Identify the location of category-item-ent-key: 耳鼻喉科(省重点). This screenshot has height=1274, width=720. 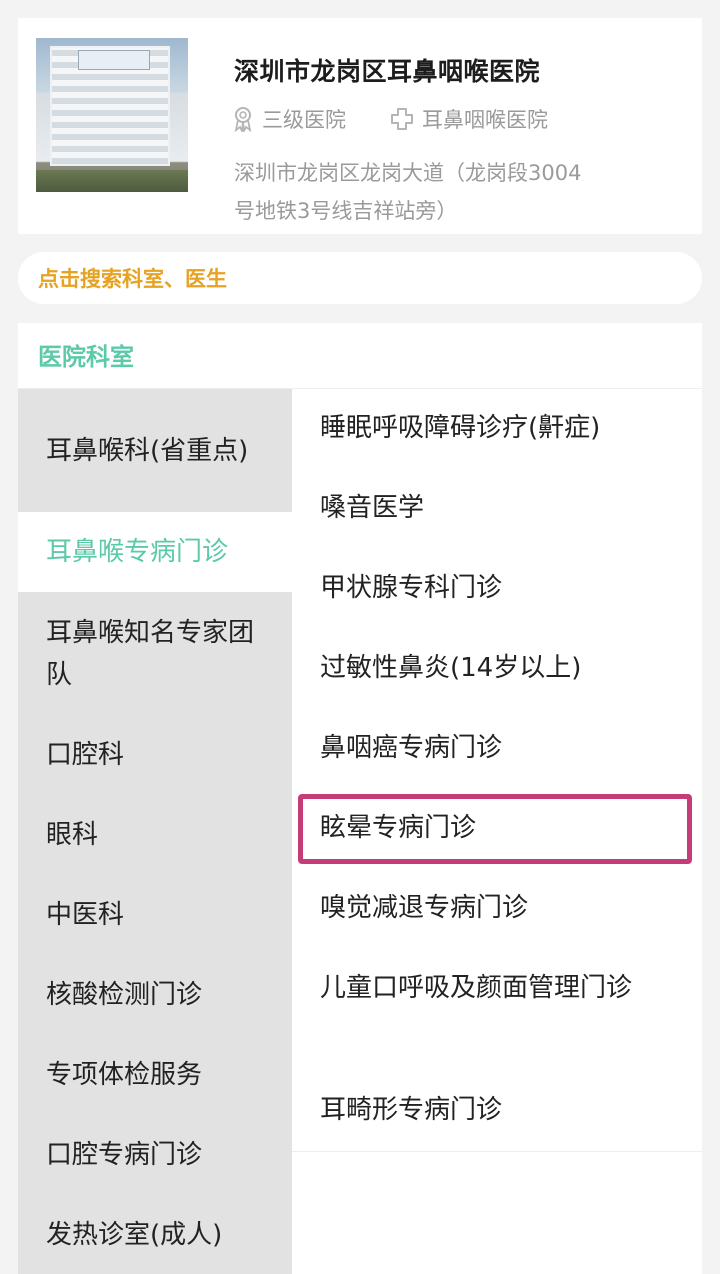
(155, 450).